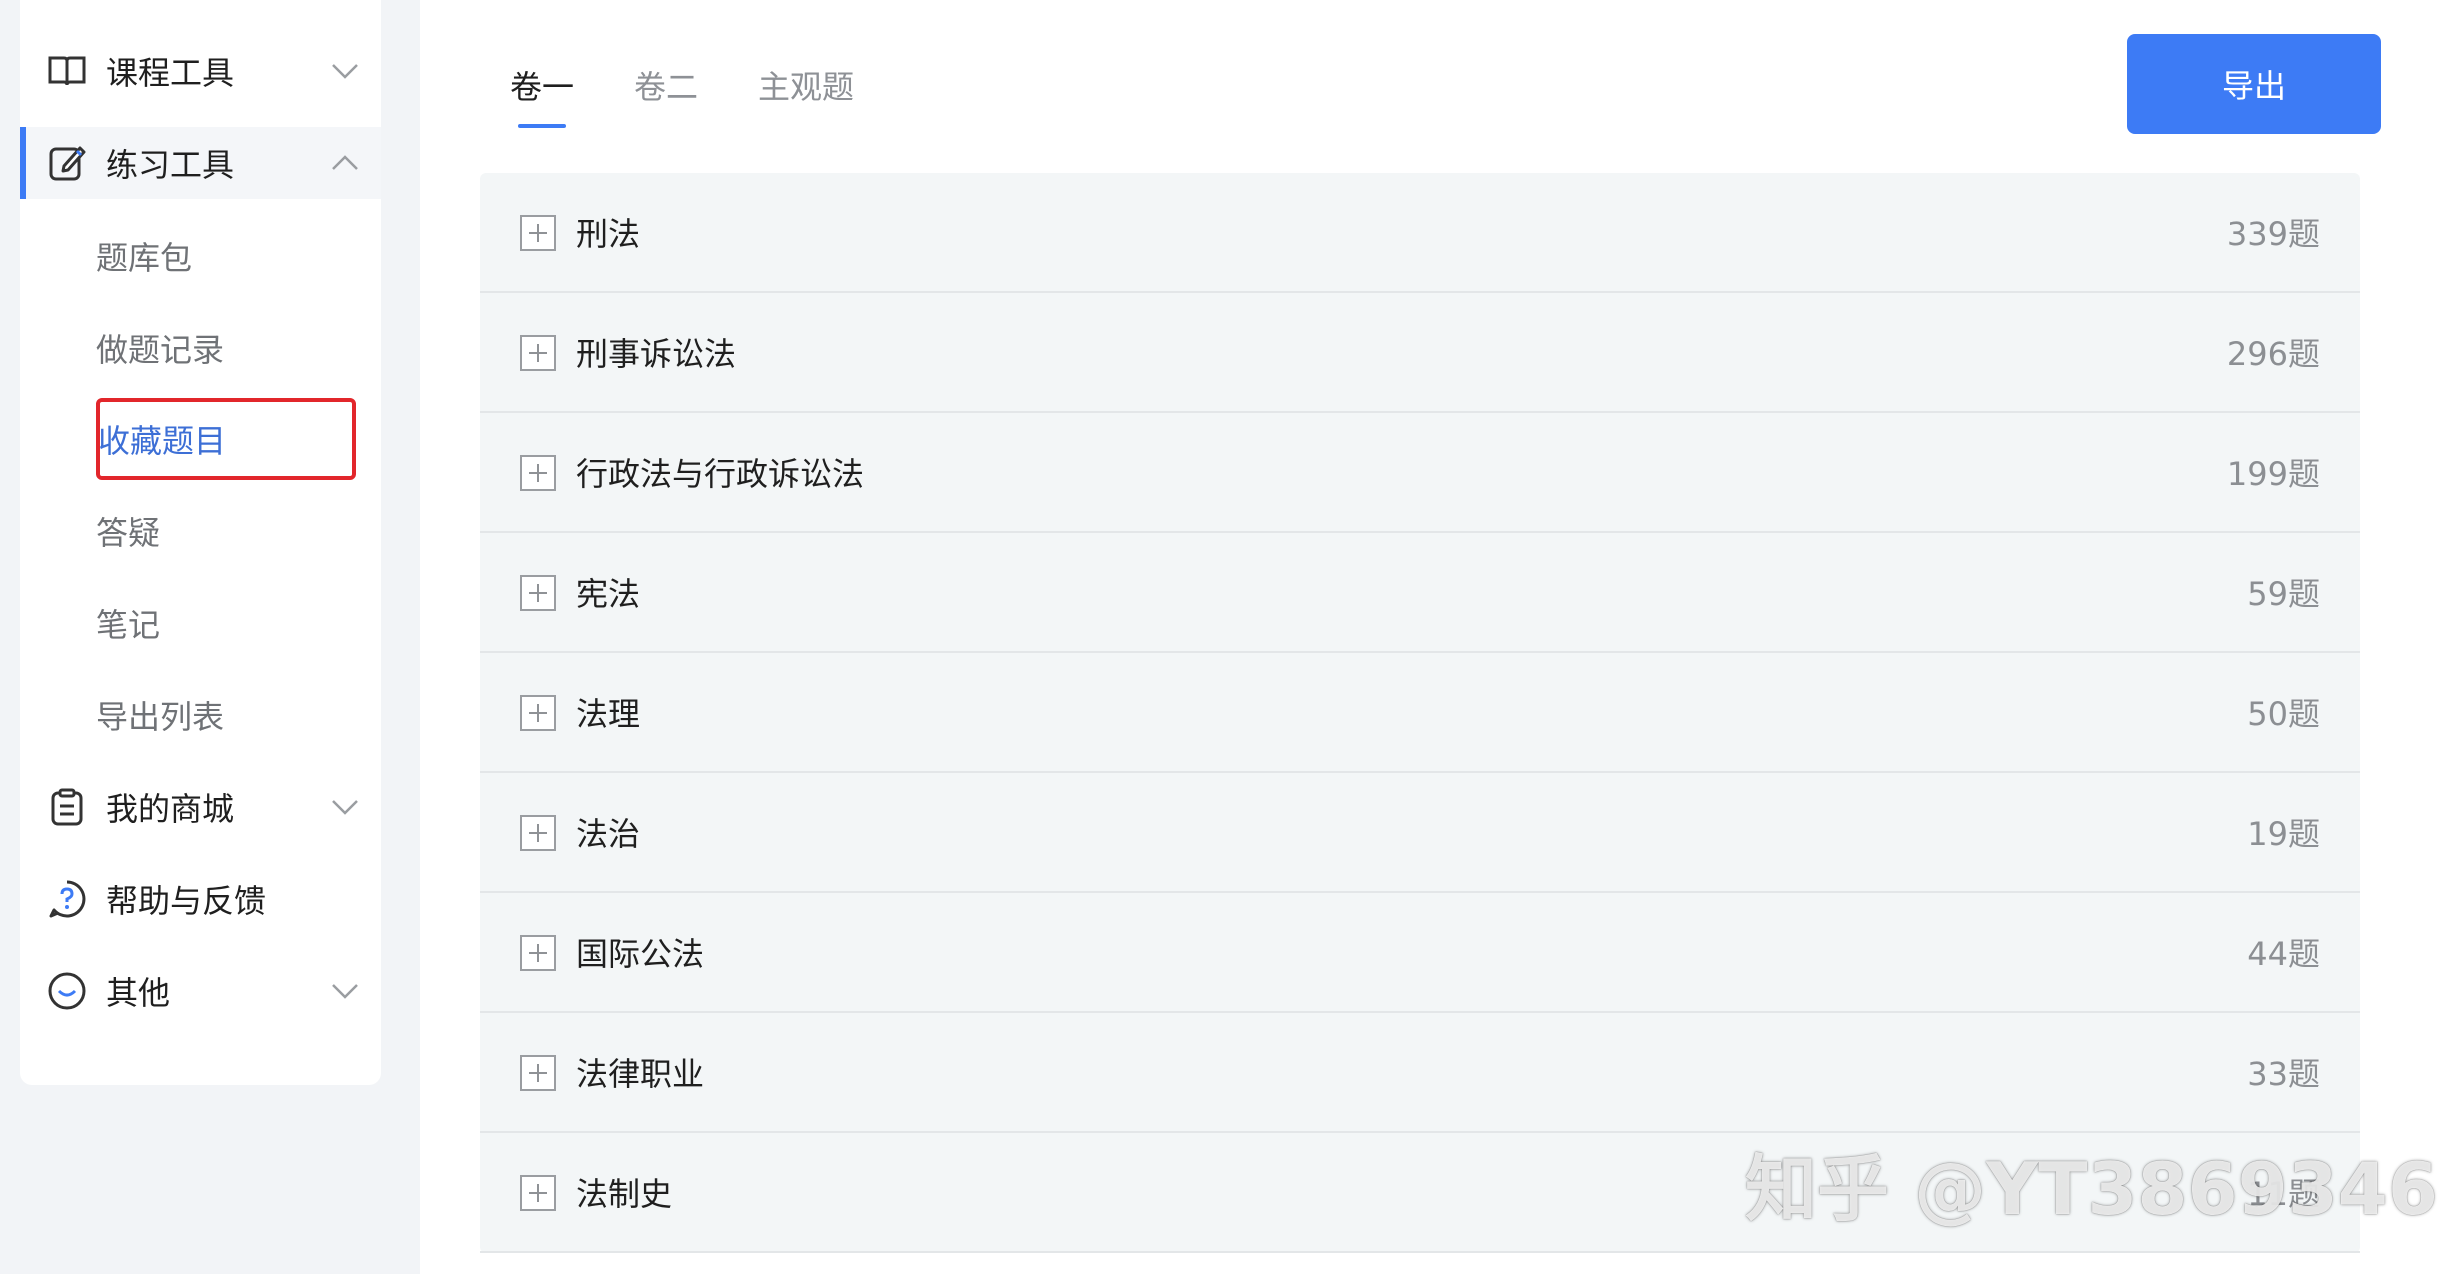 Image resolution: width=2438 pixels, height=1274 pixels. I want to click on subject-row: 法制史 11题, so click(1420, 1193).